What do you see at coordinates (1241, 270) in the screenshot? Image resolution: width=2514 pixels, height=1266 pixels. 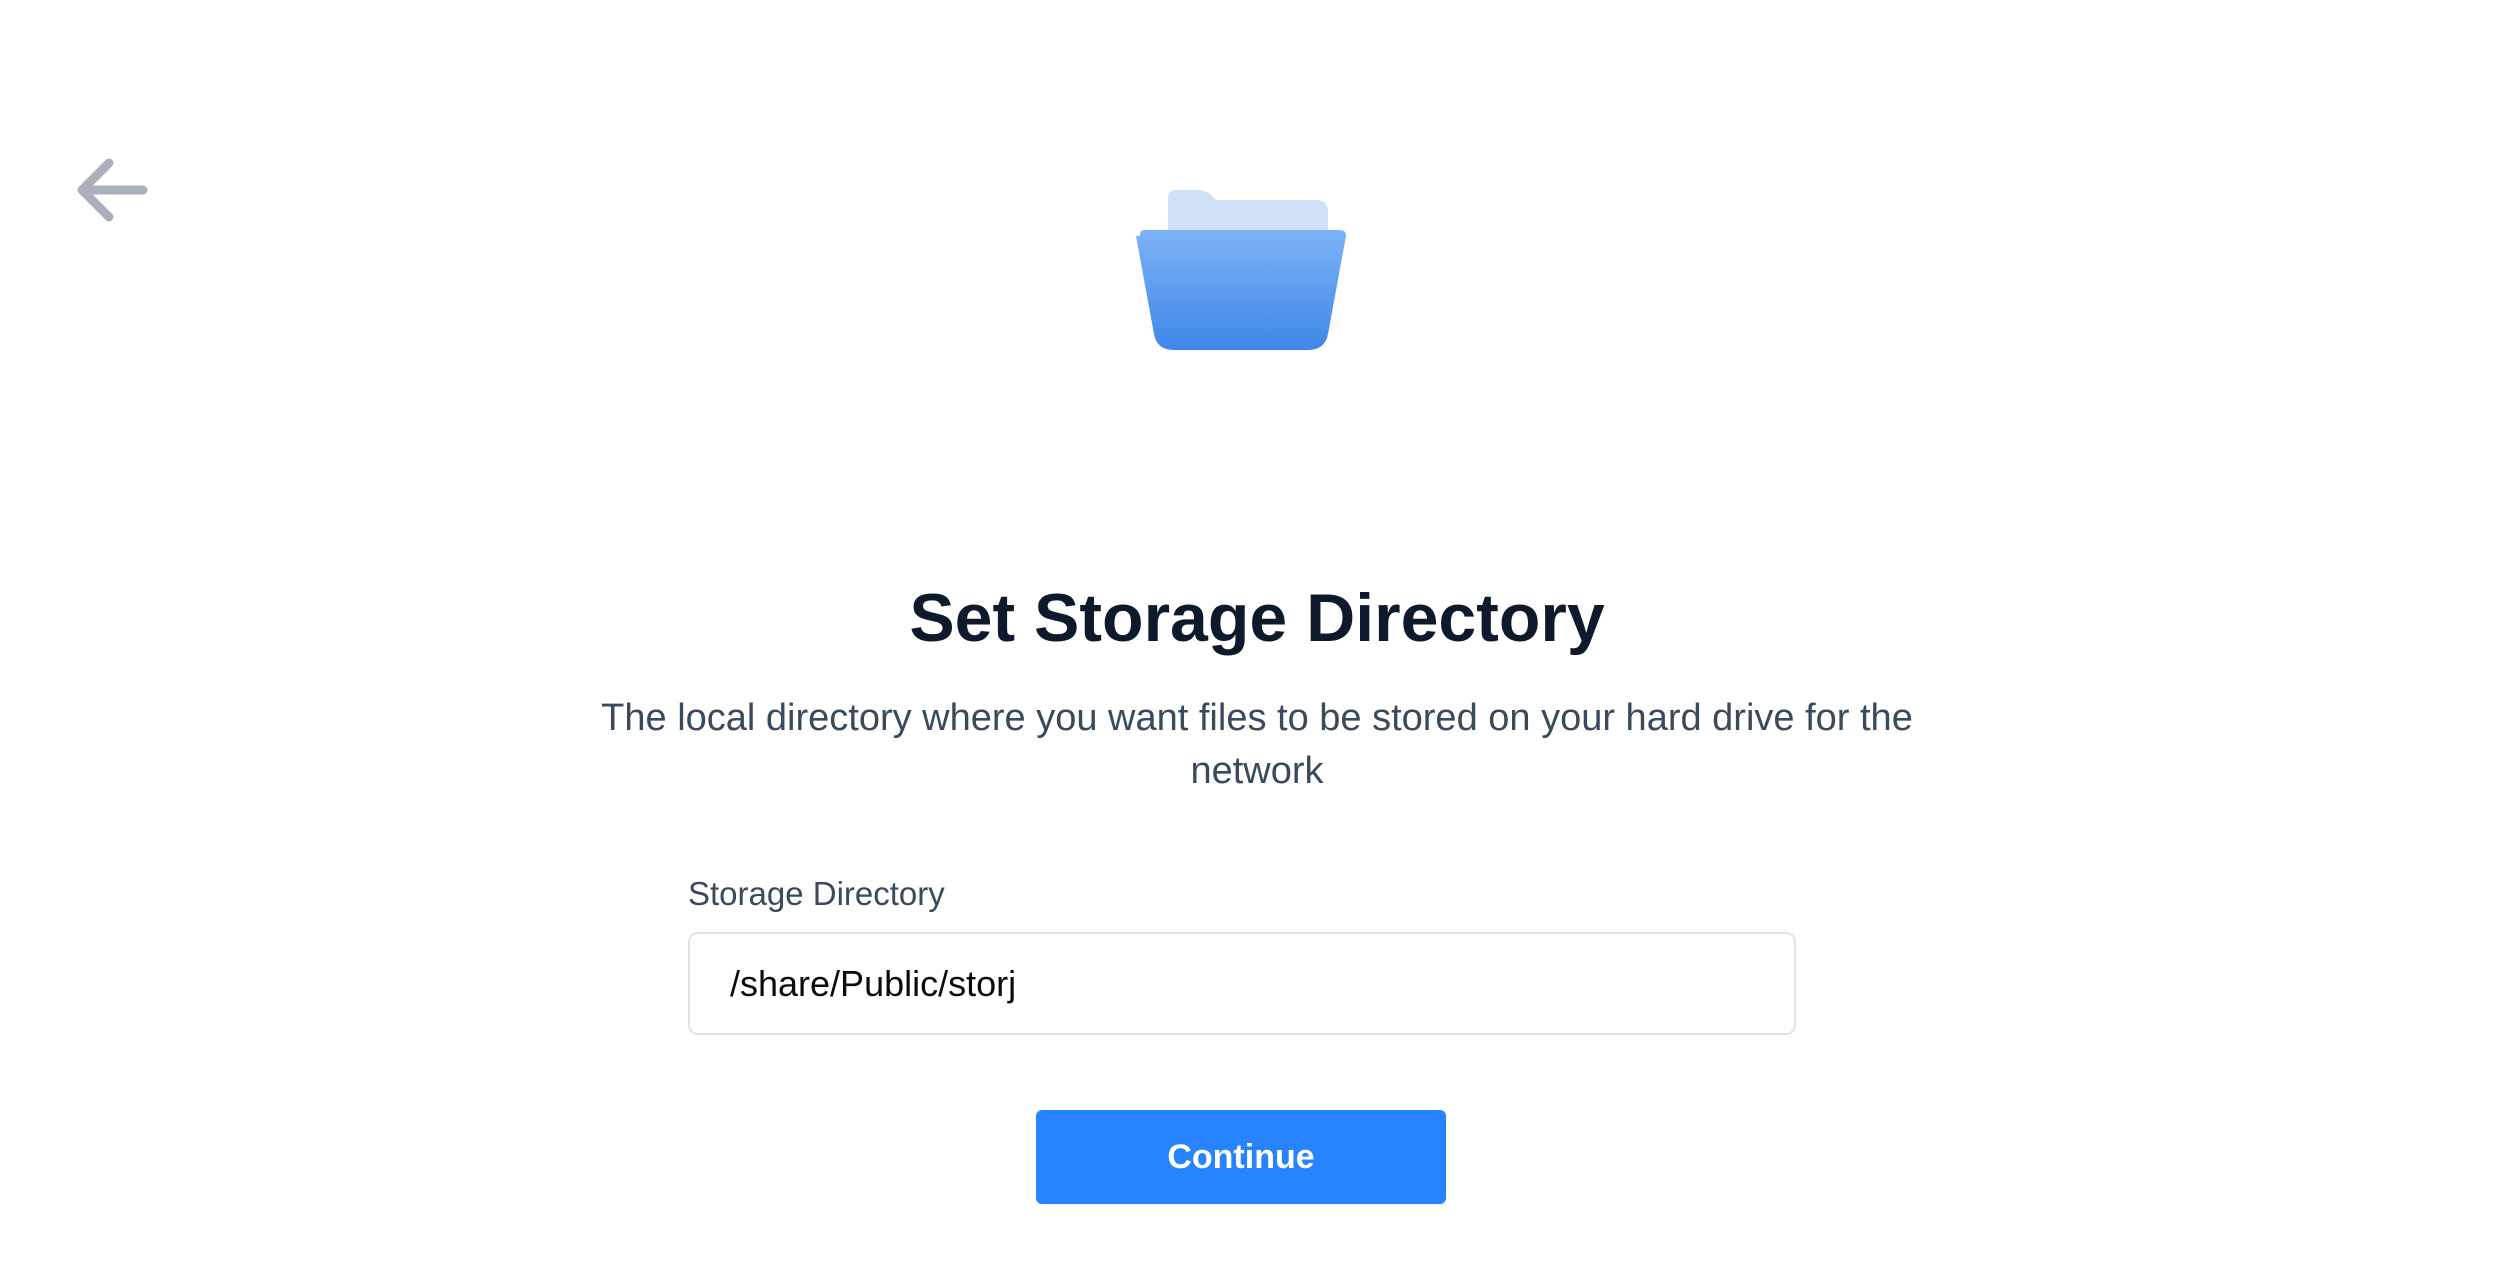 I see `folder-open-icon` at bounding box center [1241, 270].